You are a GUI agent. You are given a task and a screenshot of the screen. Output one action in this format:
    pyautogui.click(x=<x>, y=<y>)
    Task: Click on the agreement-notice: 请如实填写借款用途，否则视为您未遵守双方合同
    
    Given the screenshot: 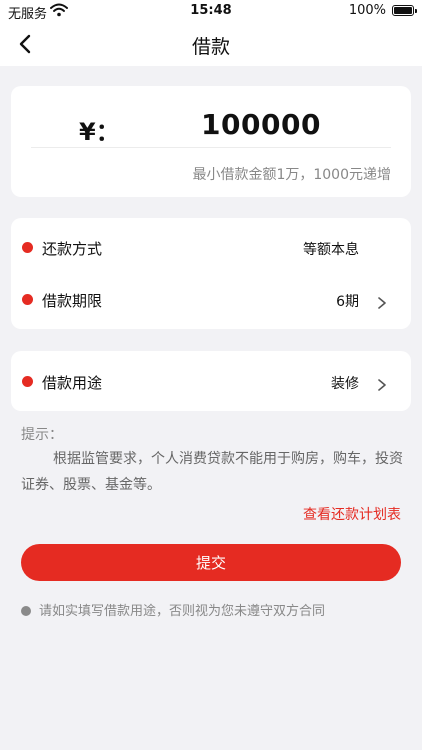 What is the action you would take?
    pyautogui.click(x=173, y=609)
    